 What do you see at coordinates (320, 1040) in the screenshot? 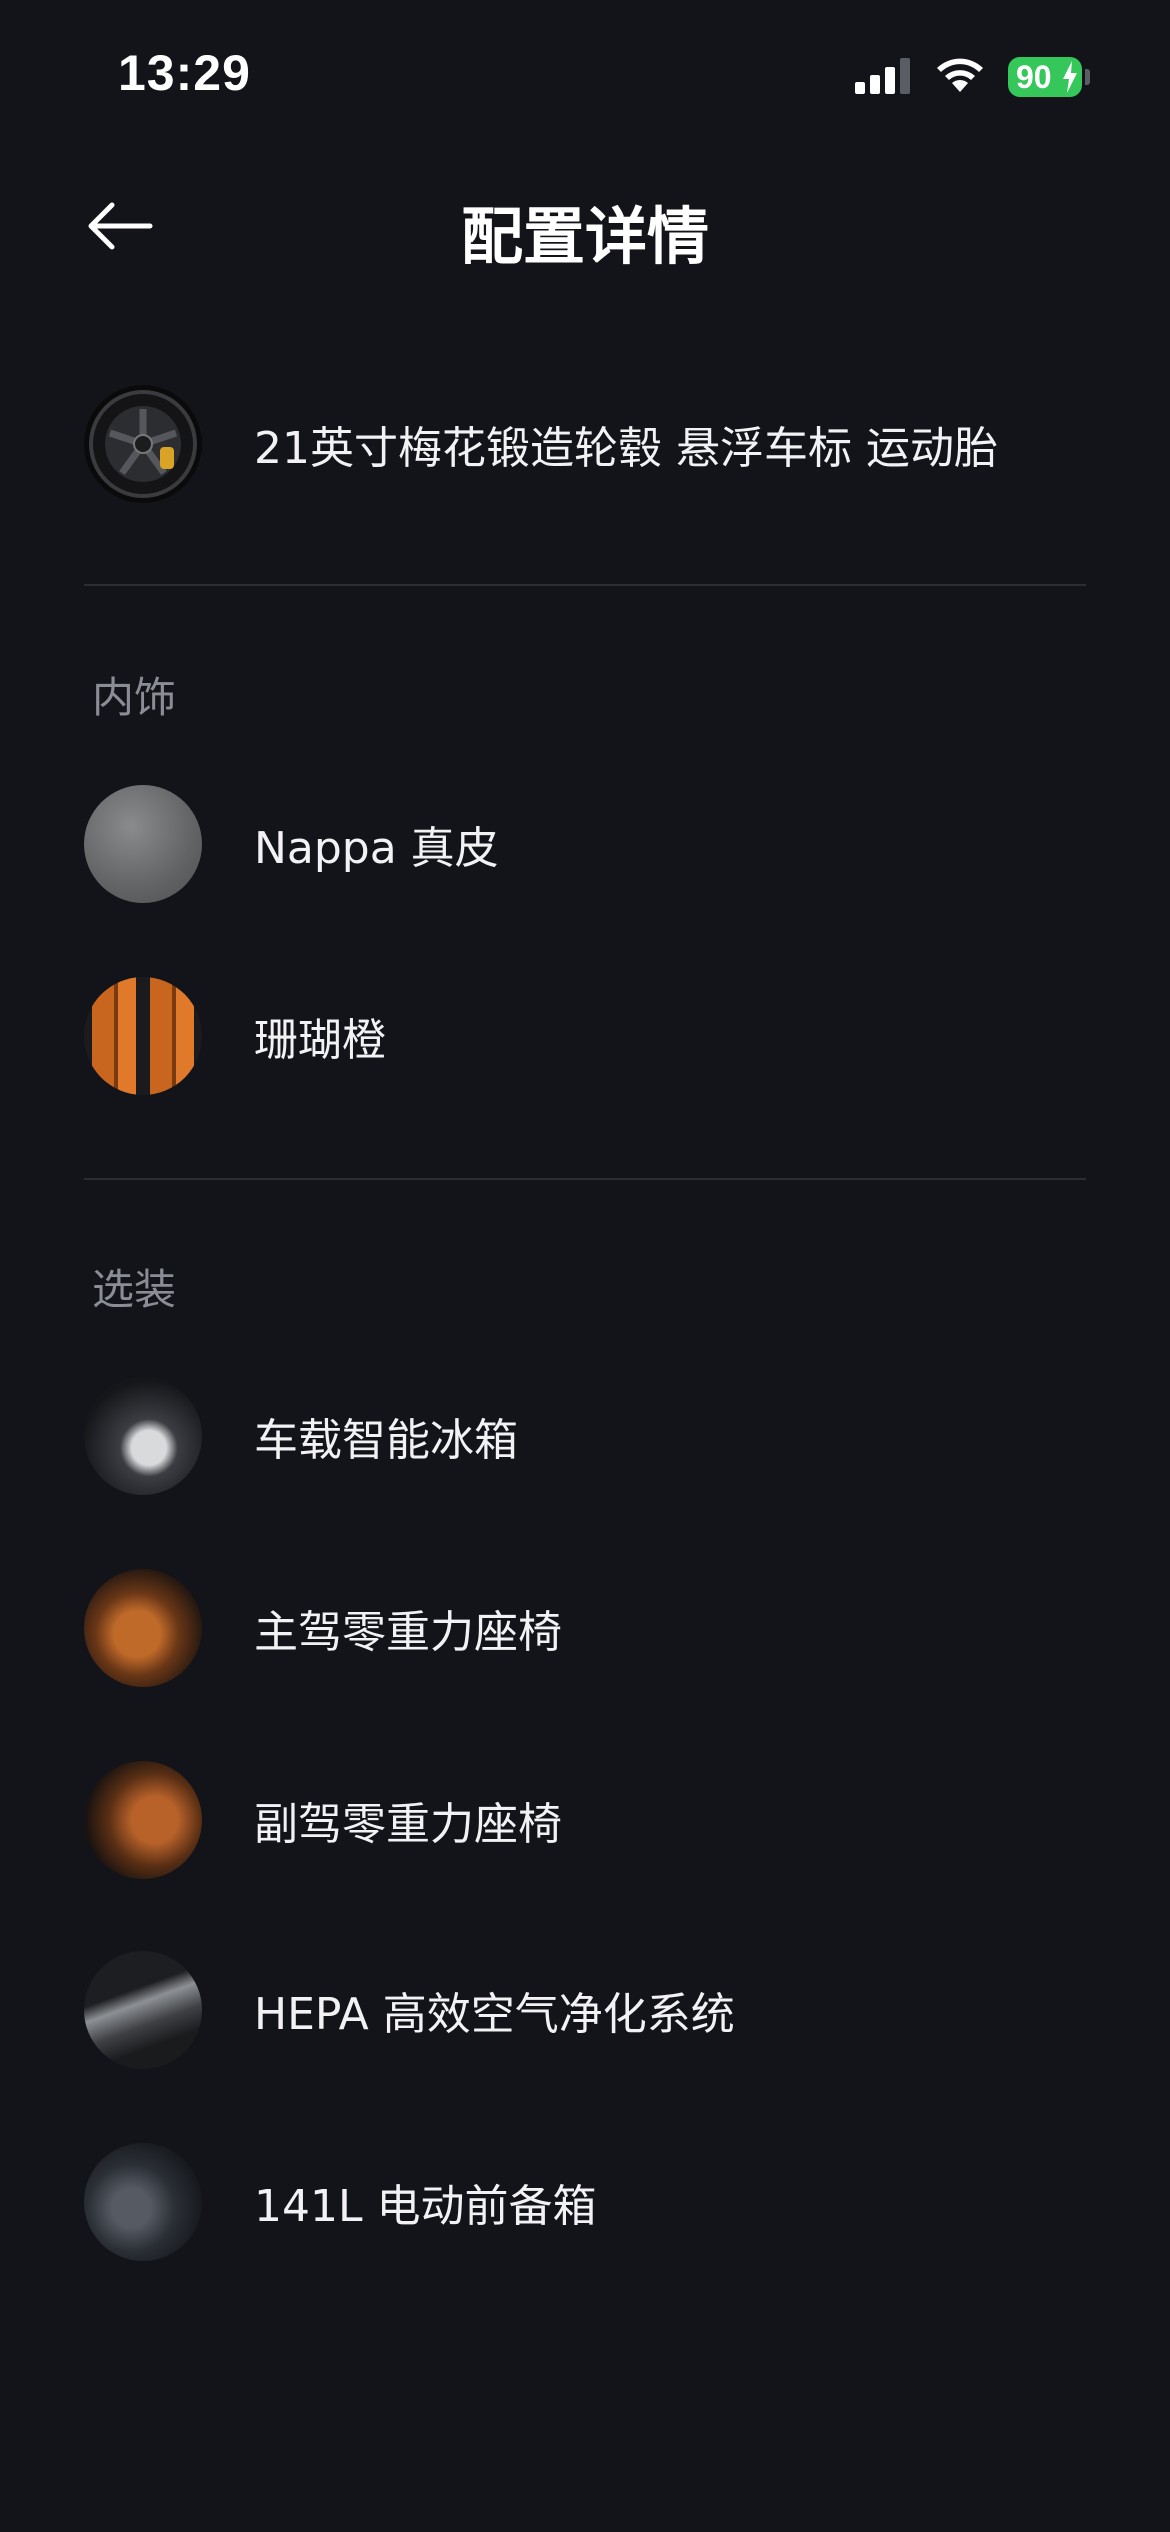
I see `list-item-label: 珊瑚橙` at bounding box center [320, 1040].